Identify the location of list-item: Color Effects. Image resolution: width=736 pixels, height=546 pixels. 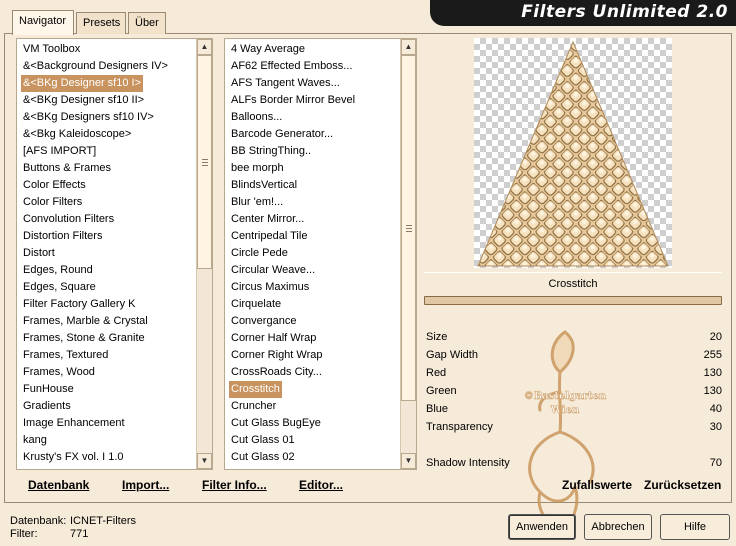
(54, 185).